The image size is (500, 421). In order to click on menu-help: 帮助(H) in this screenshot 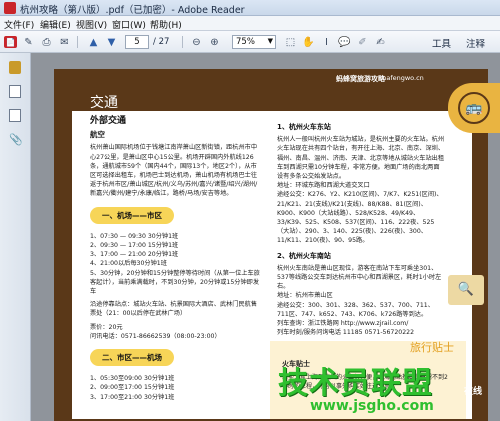, I will do `click(166, 24)`.